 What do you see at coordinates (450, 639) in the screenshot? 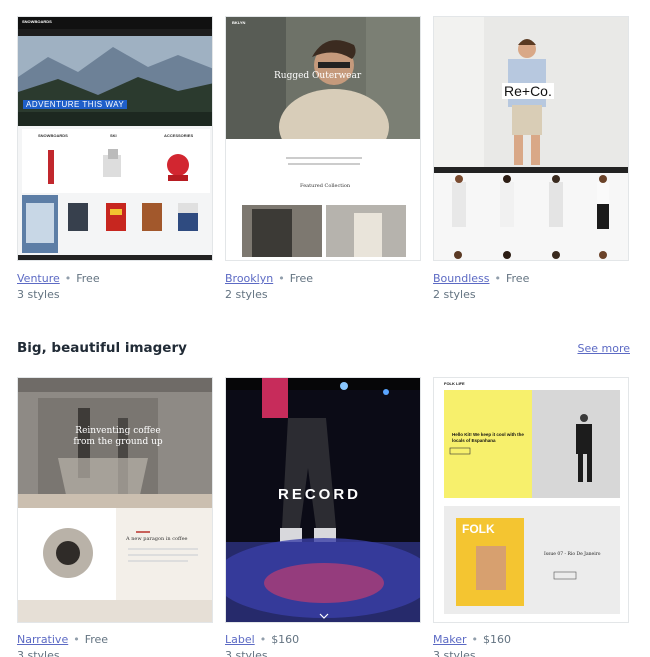
I see `maker-link: Maker` at bounding box center [450, 639].